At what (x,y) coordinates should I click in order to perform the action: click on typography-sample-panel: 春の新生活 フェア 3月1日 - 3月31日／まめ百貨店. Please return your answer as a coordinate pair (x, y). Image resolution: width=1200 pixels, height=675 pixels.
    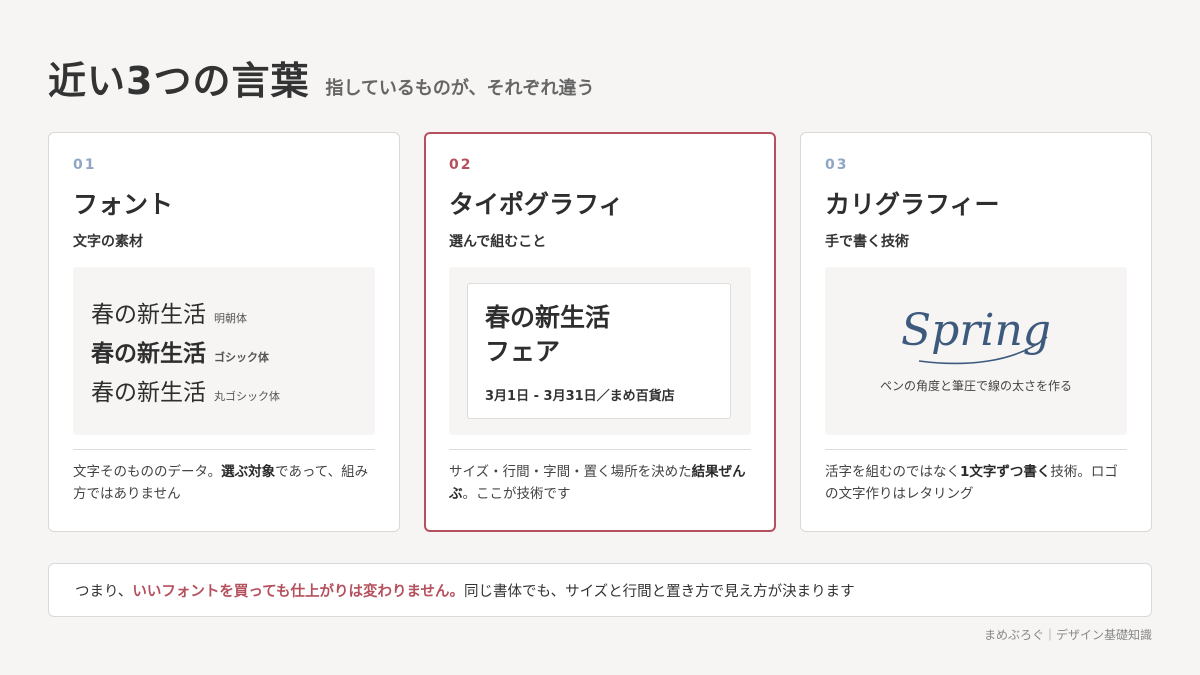
    Looking at the image, I should click on (600, 351).